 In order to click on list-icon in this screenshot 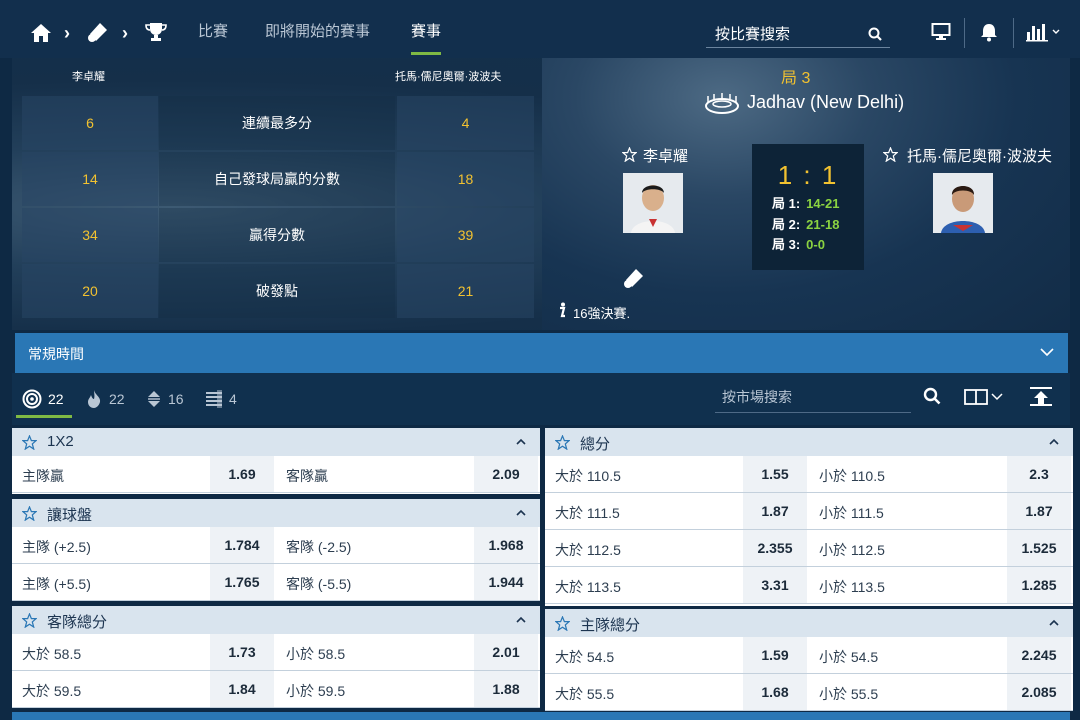, I will do `click(214, 399)`.